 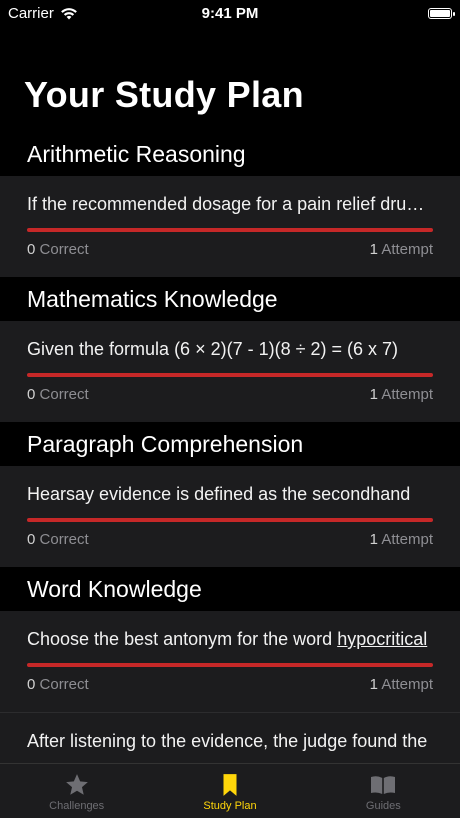 What do you see at coordinates (382, 639) in the screenshot?
I see `question-keyword: hypocritical` at bounding box center [382, 639].